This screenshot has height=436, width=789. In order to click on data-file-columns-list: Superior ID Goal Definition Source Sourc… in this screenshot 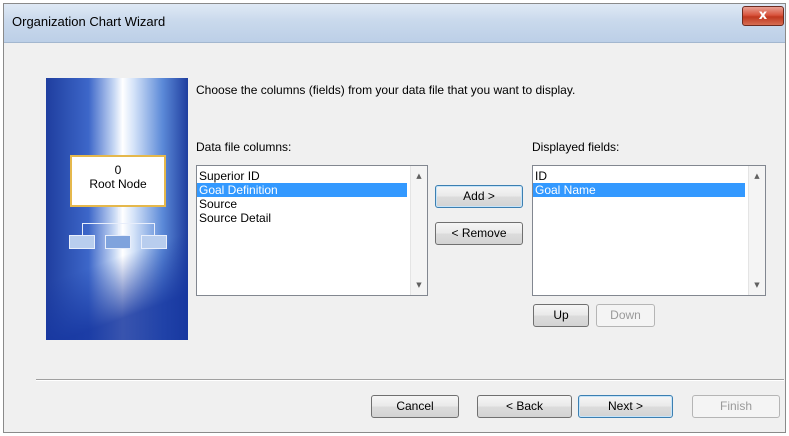, I will do `click(312, 230)`.